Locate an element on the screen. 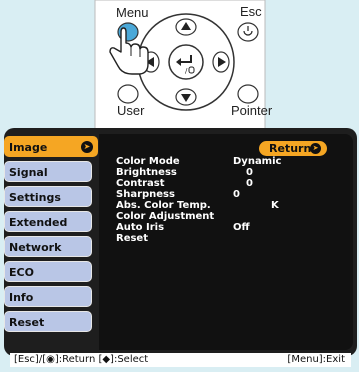 The image size is (359, 372). dpad-up-icon is located at coordinates (186, 27).